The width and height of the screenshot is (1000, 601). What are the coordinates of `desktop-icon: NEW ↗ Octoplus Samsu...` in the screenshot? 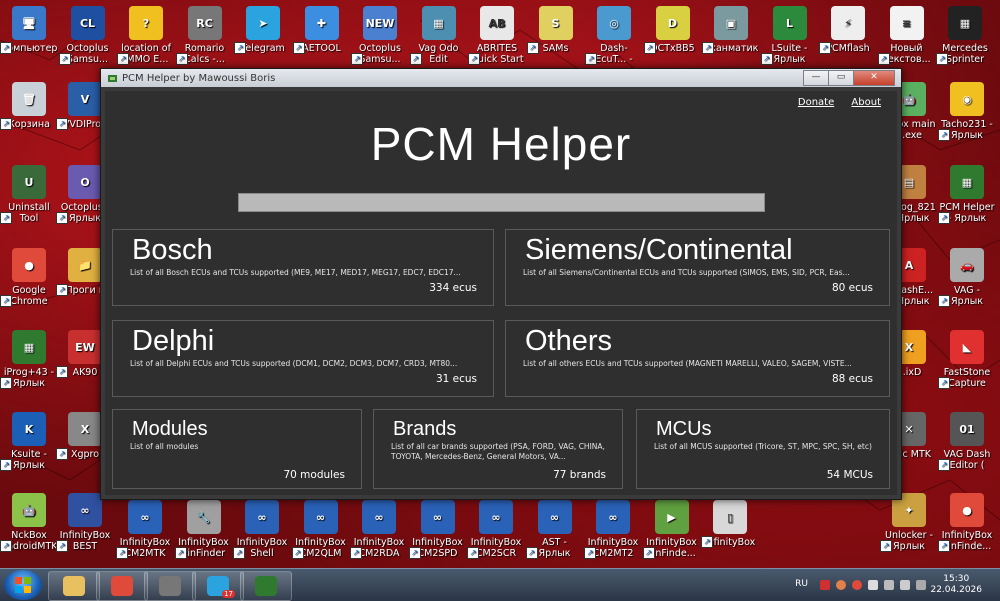 It's located at (380, 35).